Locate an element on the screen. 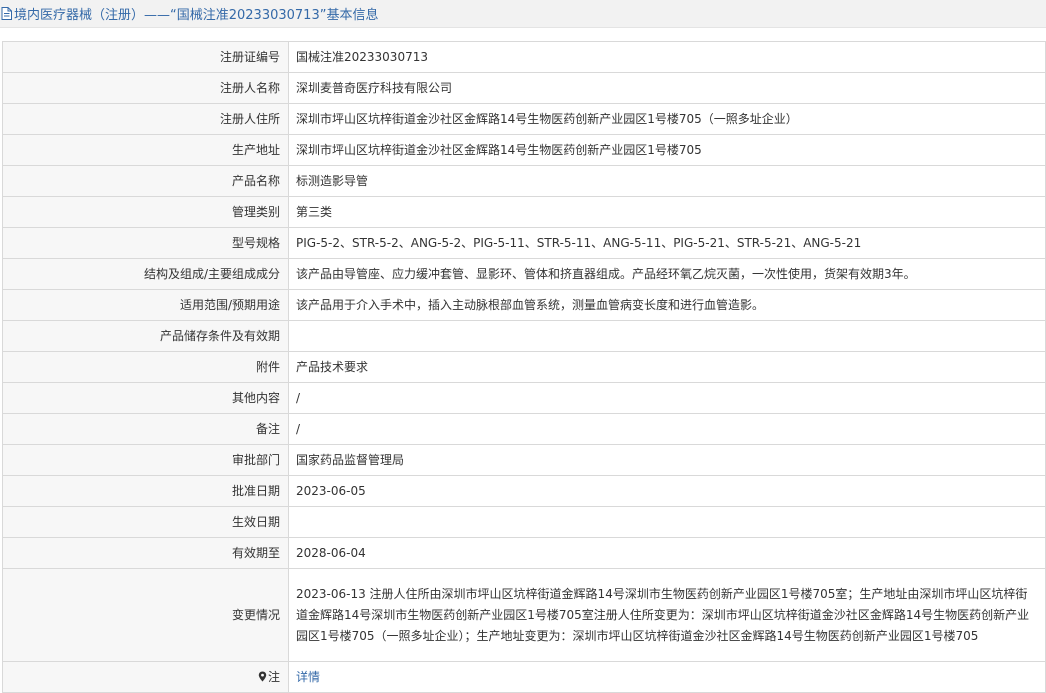  row-value: 产品技术要求 is located at coordinates (667, 367).